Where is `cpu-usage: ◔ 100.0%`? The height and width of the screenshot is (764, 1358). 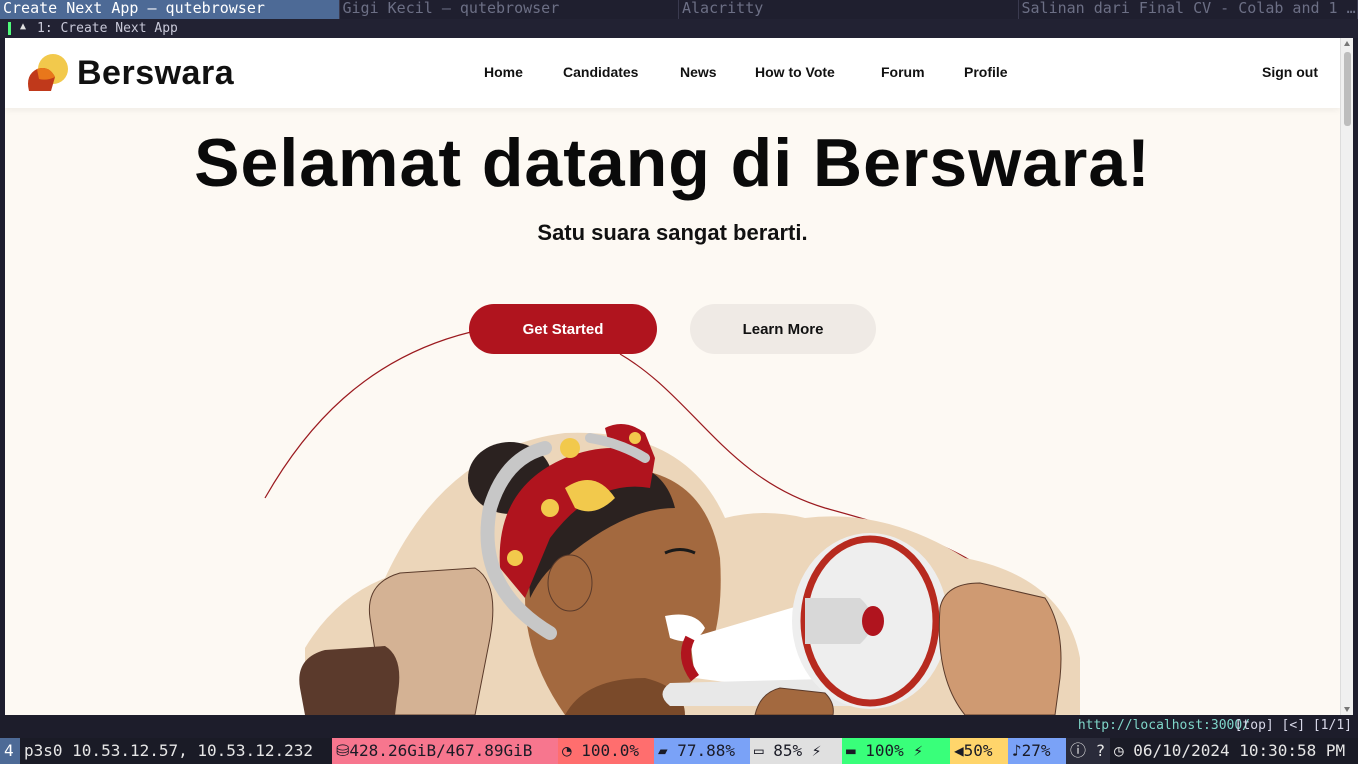 cpu-usage: ◔ 100.0% is located at coordinates (606, 751).